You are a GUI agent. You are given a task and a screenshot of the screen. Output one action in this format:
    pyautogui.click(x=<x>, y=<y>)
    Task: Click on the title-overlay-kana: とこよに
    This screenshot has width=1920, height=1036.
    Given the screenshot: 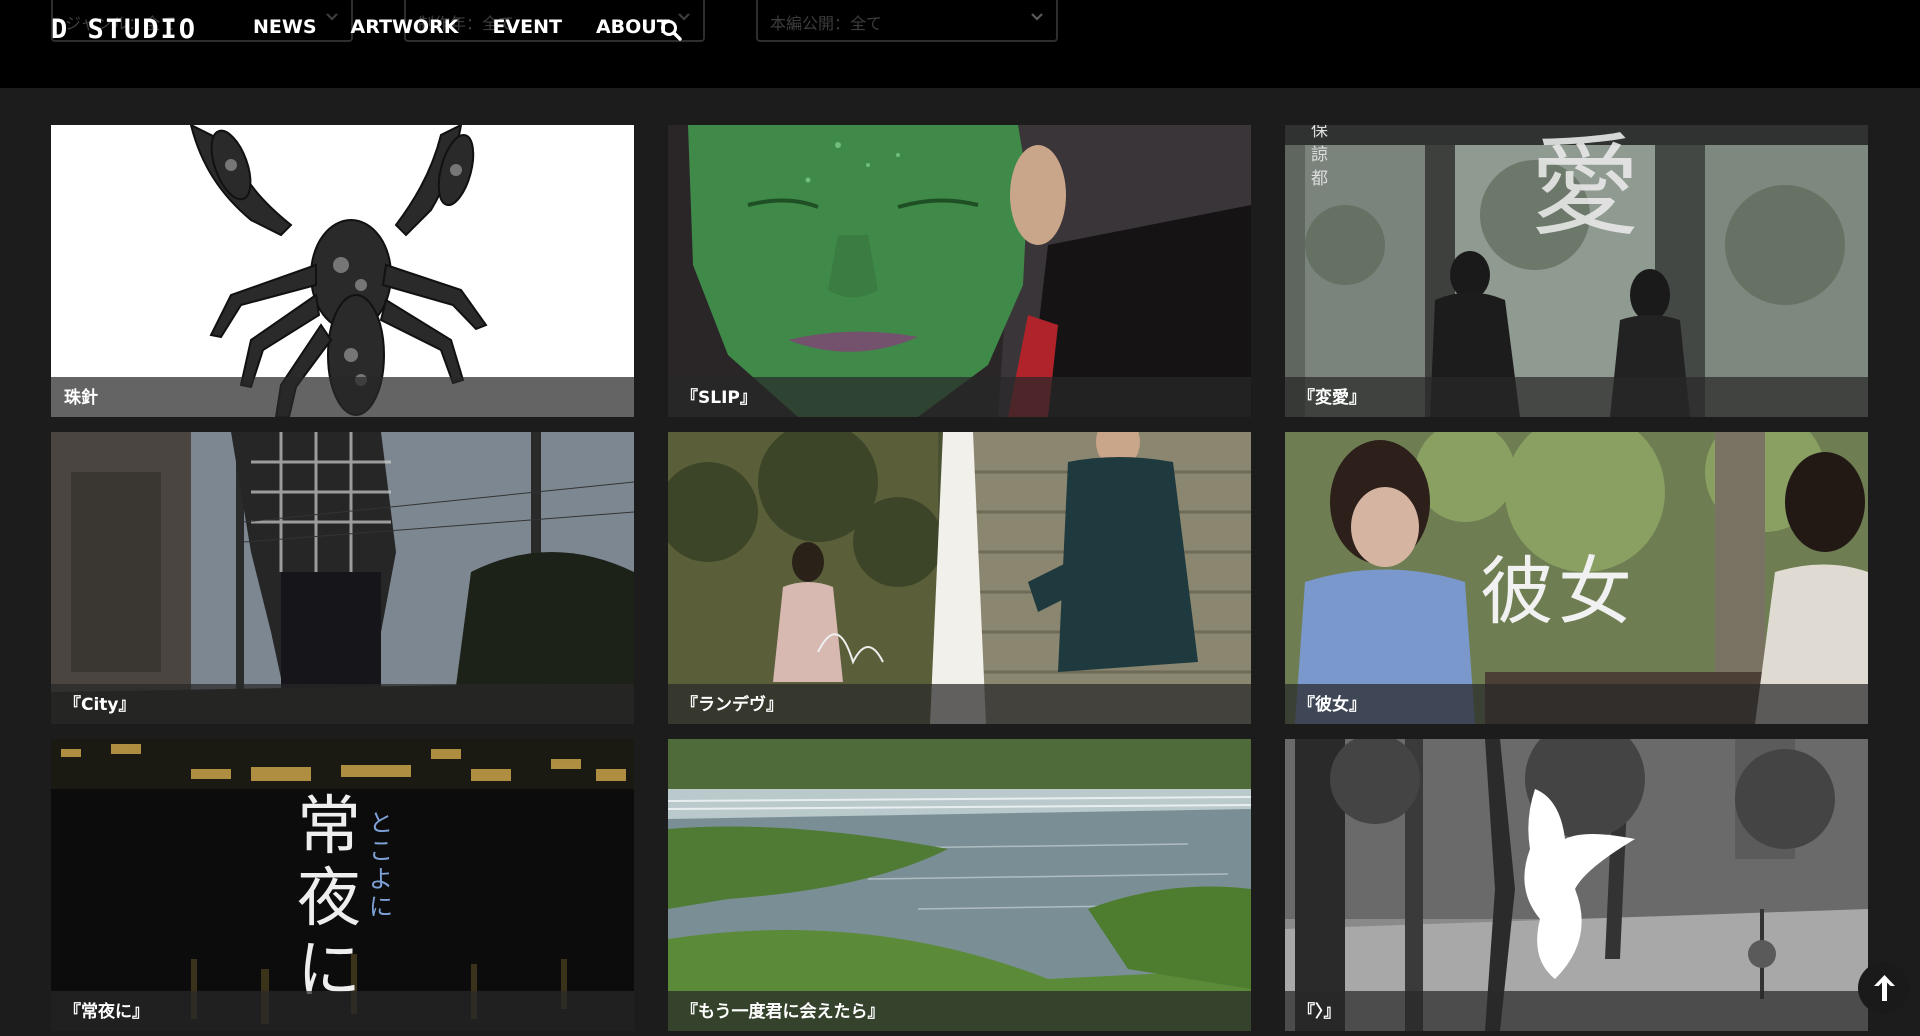 What is the action you would take?
    pyautogui.click(x=381, y=865)
    